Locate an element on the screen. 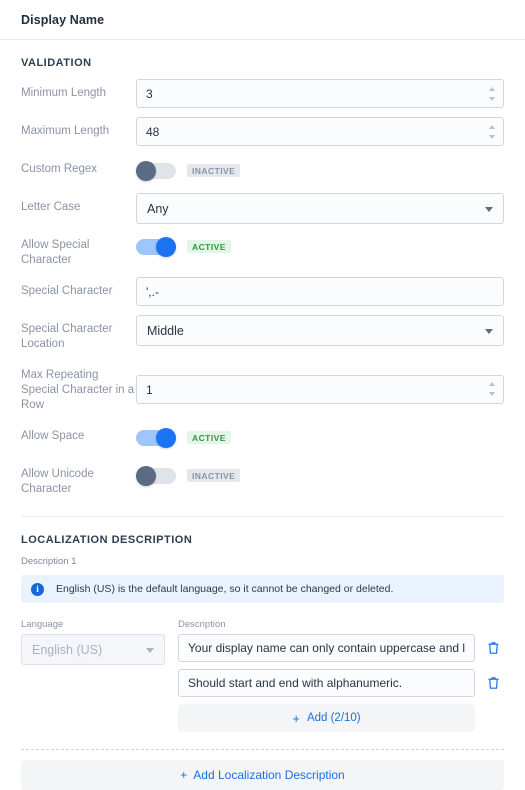 This screenshot has height=790, width=525. add-description-button: + Add (2/10) is located at coordinates (326, 718).